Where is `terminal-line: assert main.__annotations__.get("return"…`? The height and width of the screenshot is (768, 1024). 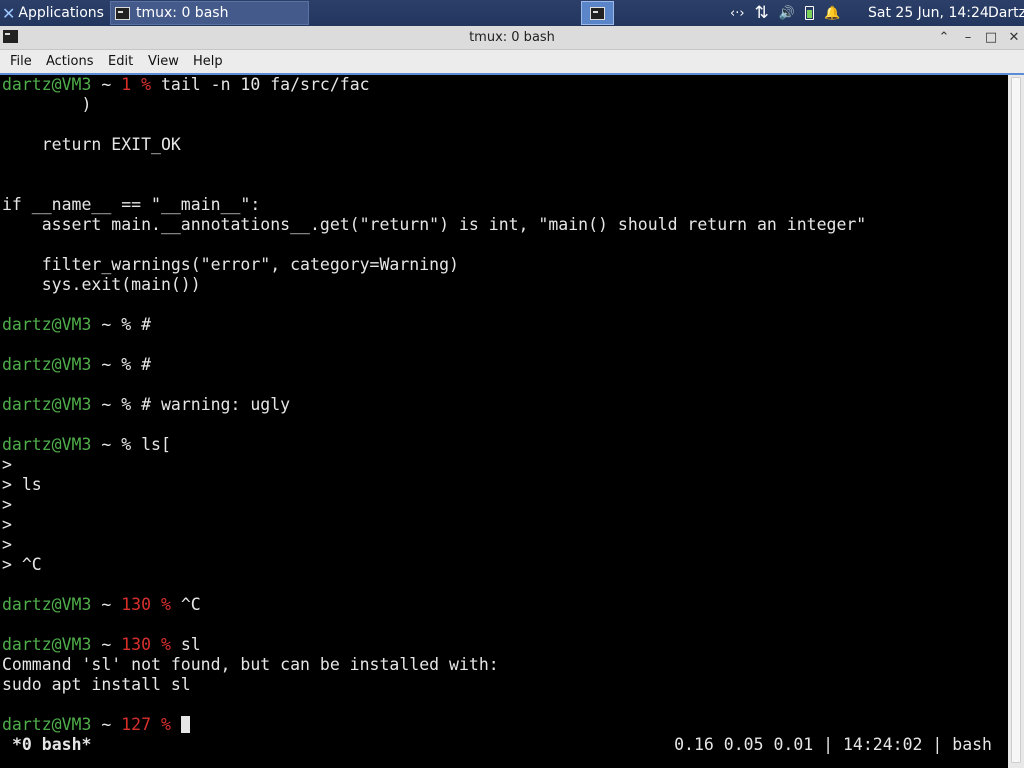
terminal-line: assert main.__annotations__.get("return"… is located at coordinates (434, 224).